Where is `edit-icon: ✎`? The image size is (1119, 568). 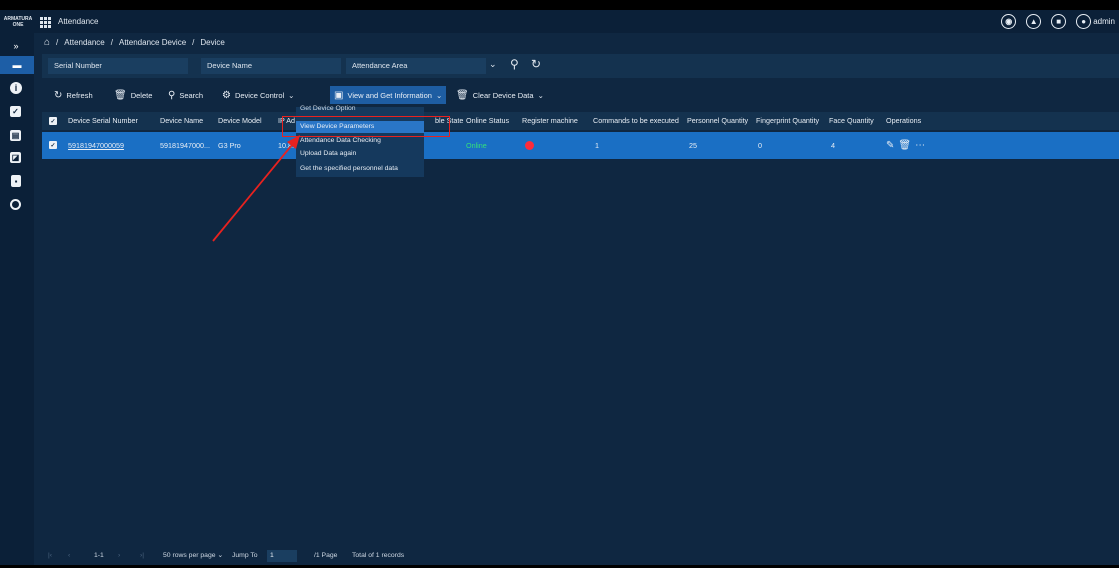
edit-icon: ✎ is located at coordinates (890, 145).